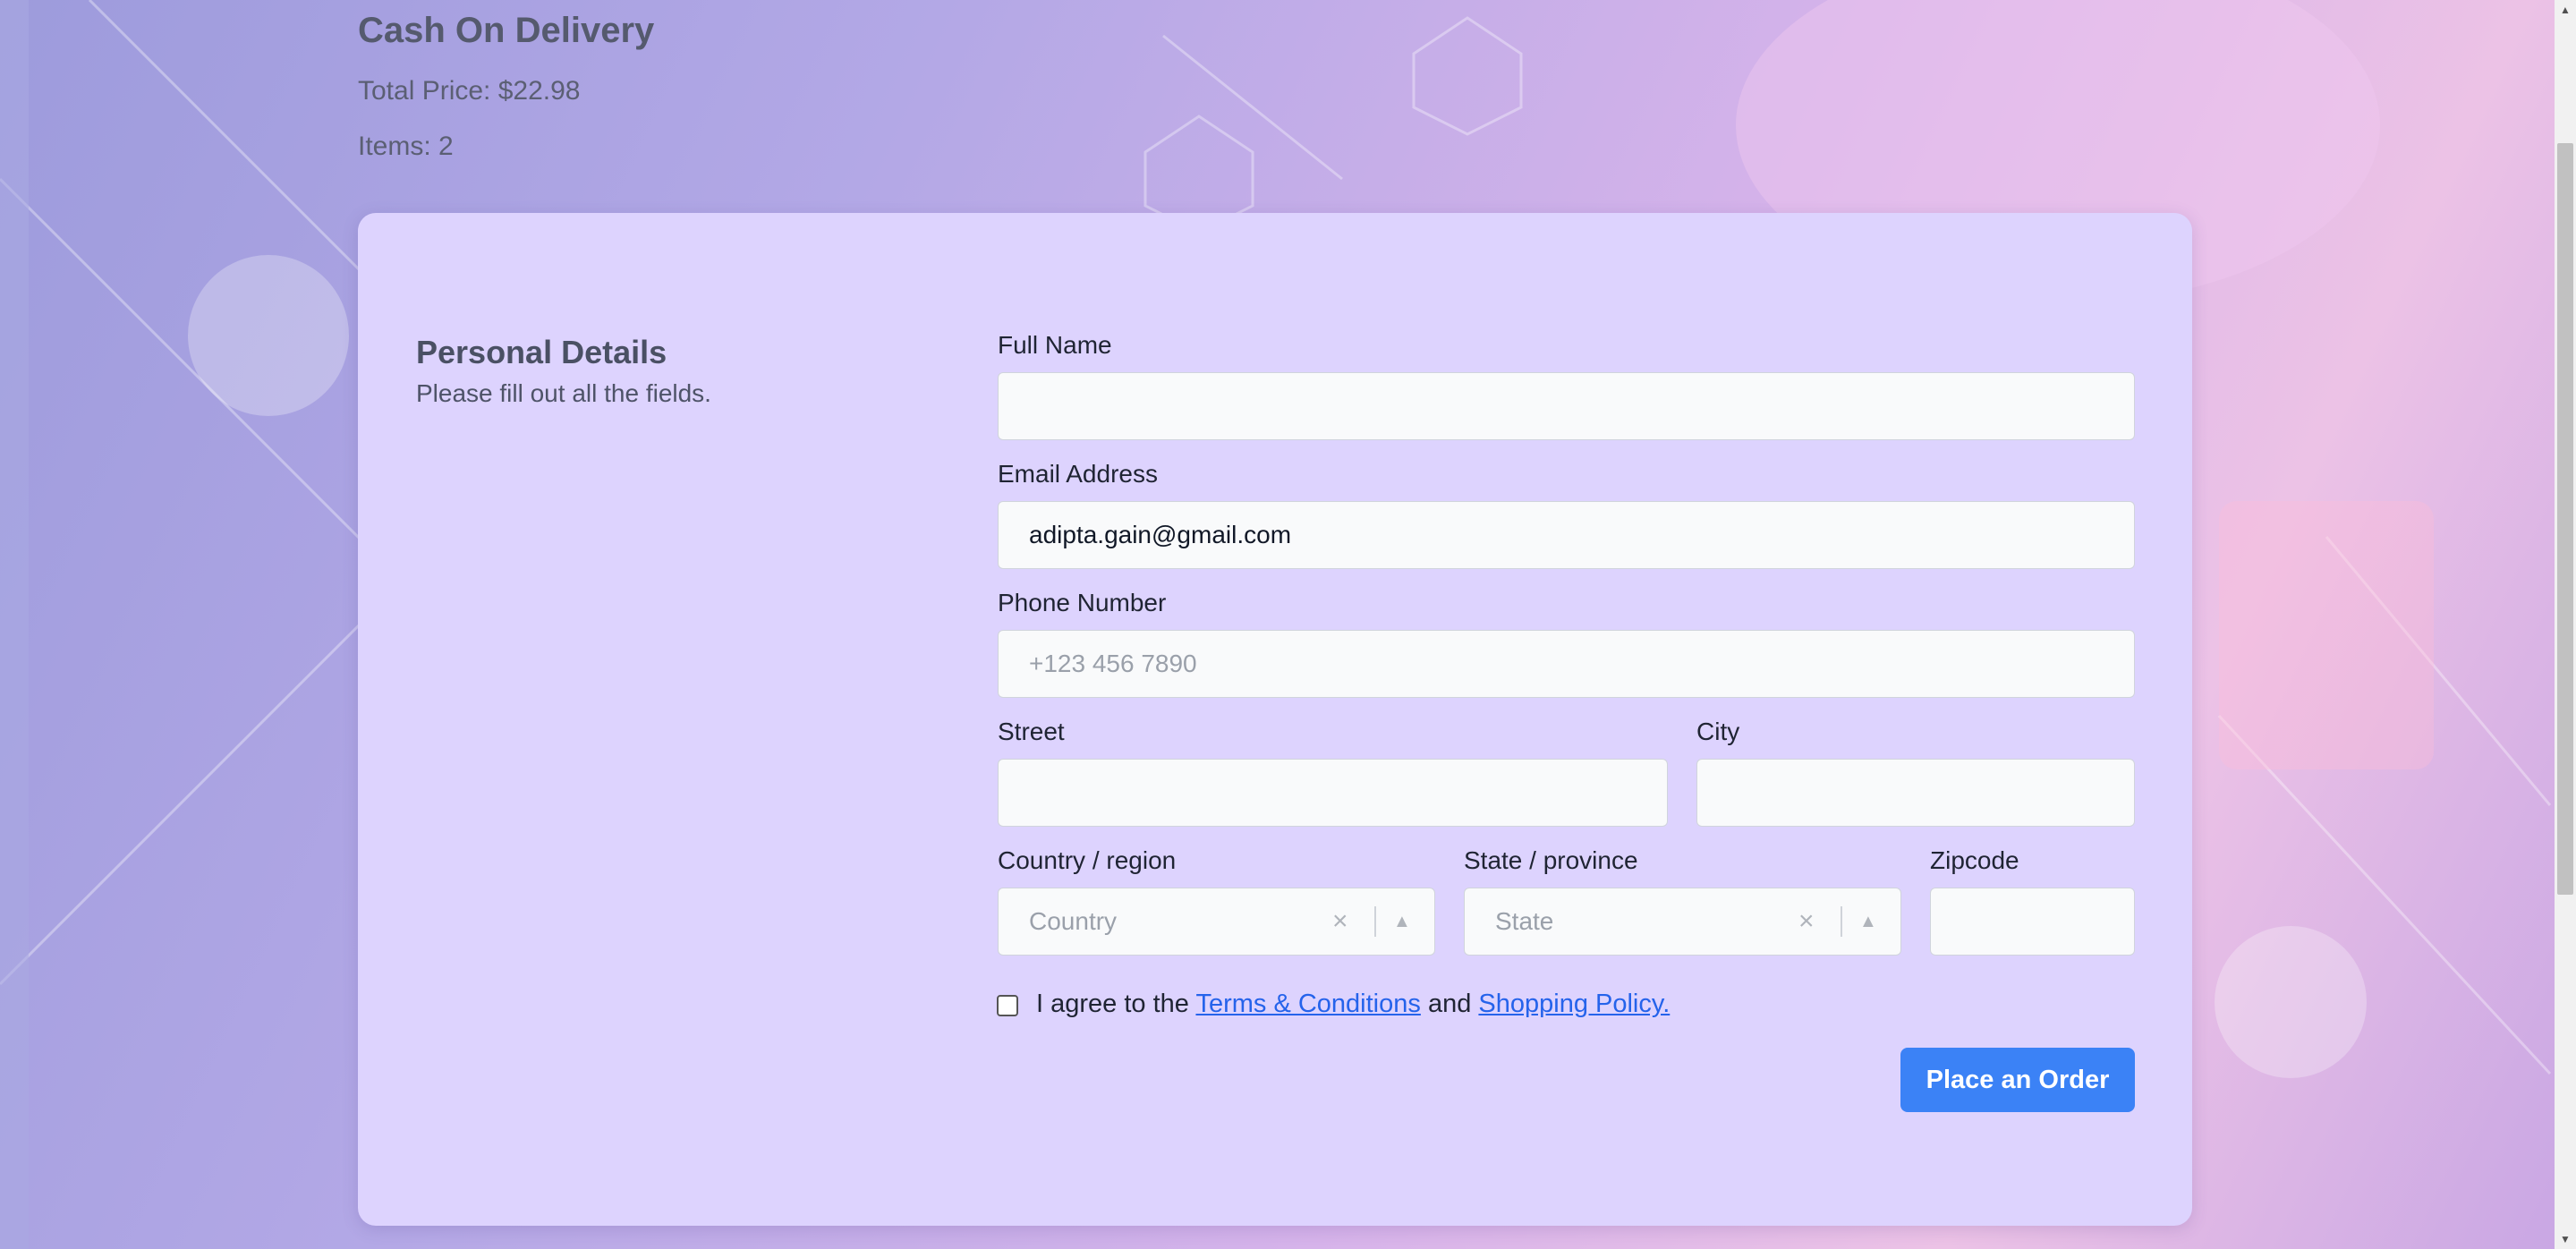  What do you see at coordinates (469, 91) in the screenshot?
I see `total-price: Total Price: $22.98` at bounding box center [469, 91].